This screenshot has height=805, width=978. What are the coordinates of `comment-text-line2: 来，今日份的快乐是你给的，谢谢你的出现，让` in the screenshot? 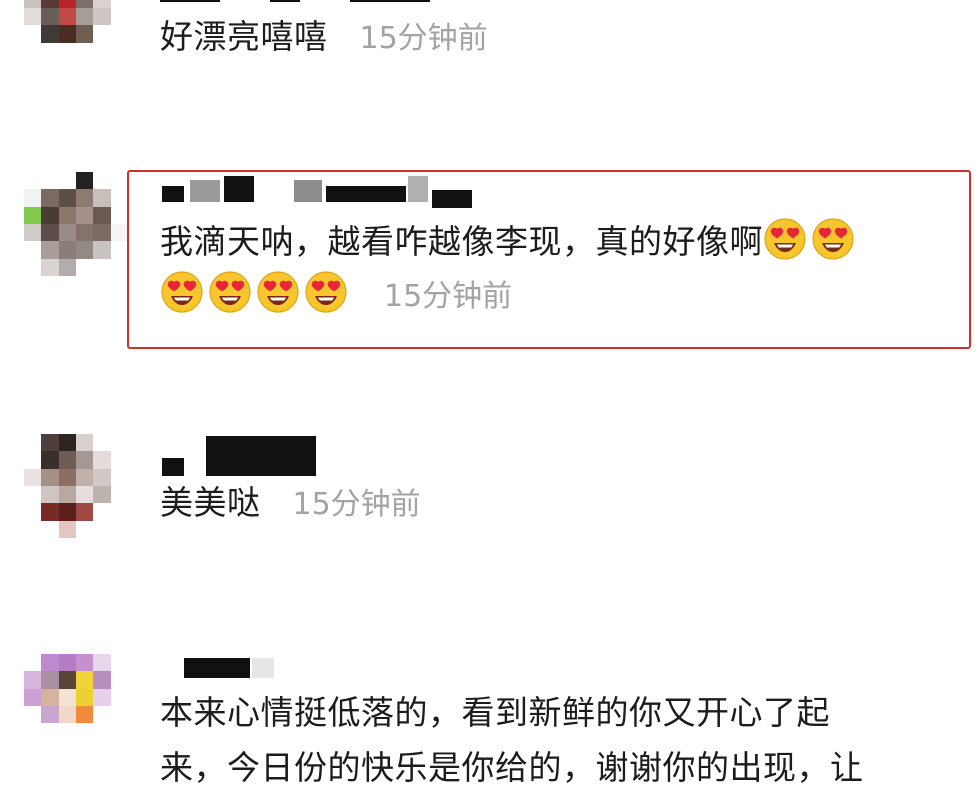 It's located at (512, 767).